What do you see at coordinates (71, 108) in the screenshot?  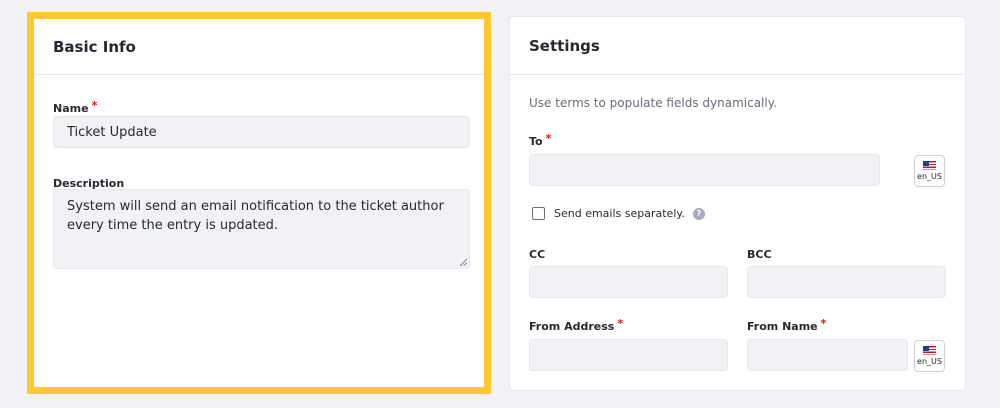 I see `name-label-text: Name` at bounding box center [71, 108].